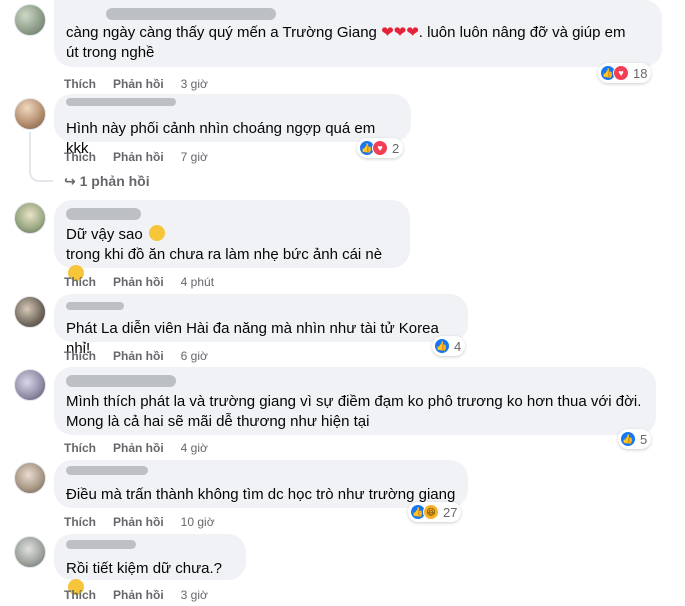 This screenshot has height=606, width=685. I want to click on comment-time: 6 giờ, so click(194, 356).